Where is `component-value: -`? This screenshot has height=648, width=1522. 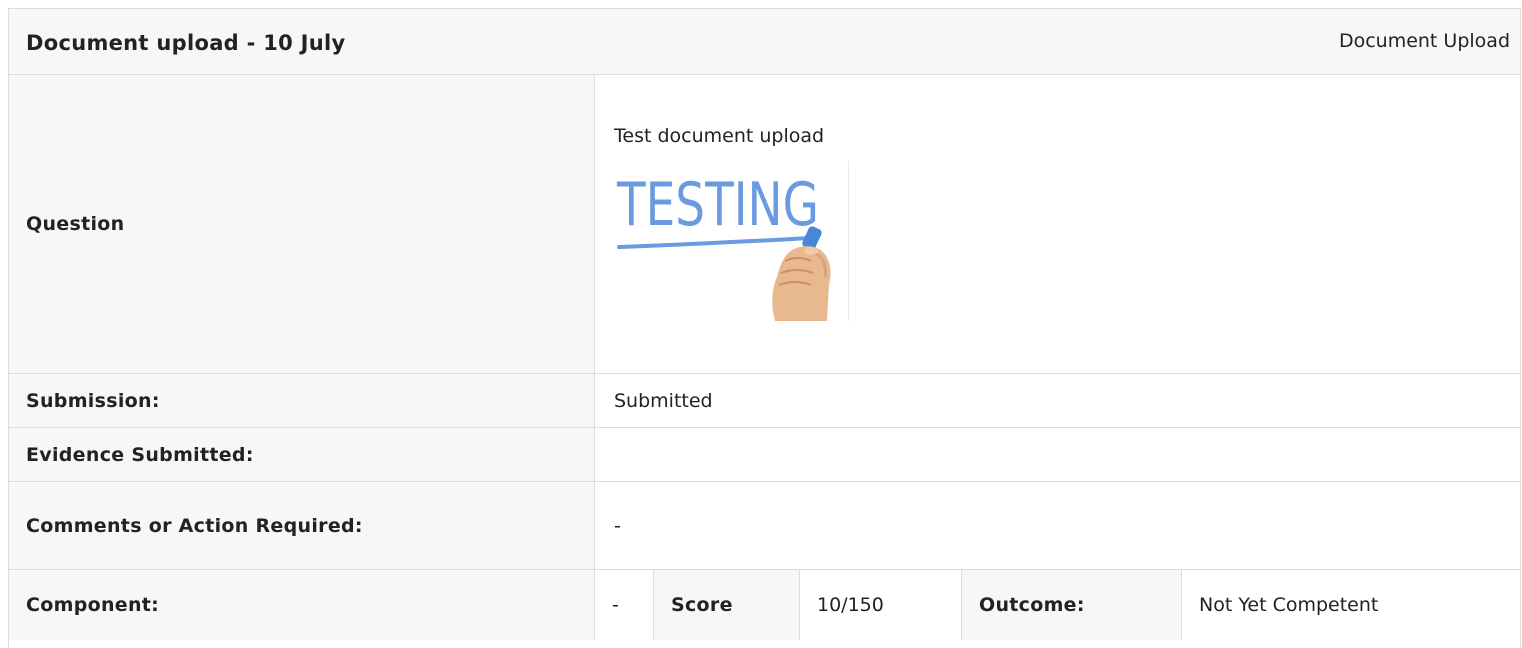
component-value: - is located at coordinates (615, 605).